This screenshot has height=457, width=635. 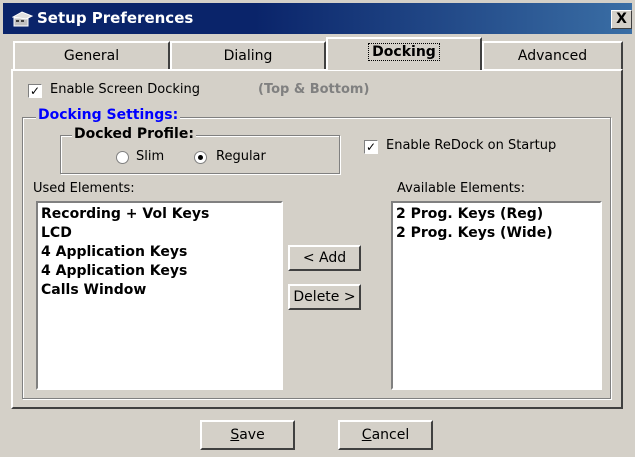 I want to click on slim-radio, so click(x=122, y=157).